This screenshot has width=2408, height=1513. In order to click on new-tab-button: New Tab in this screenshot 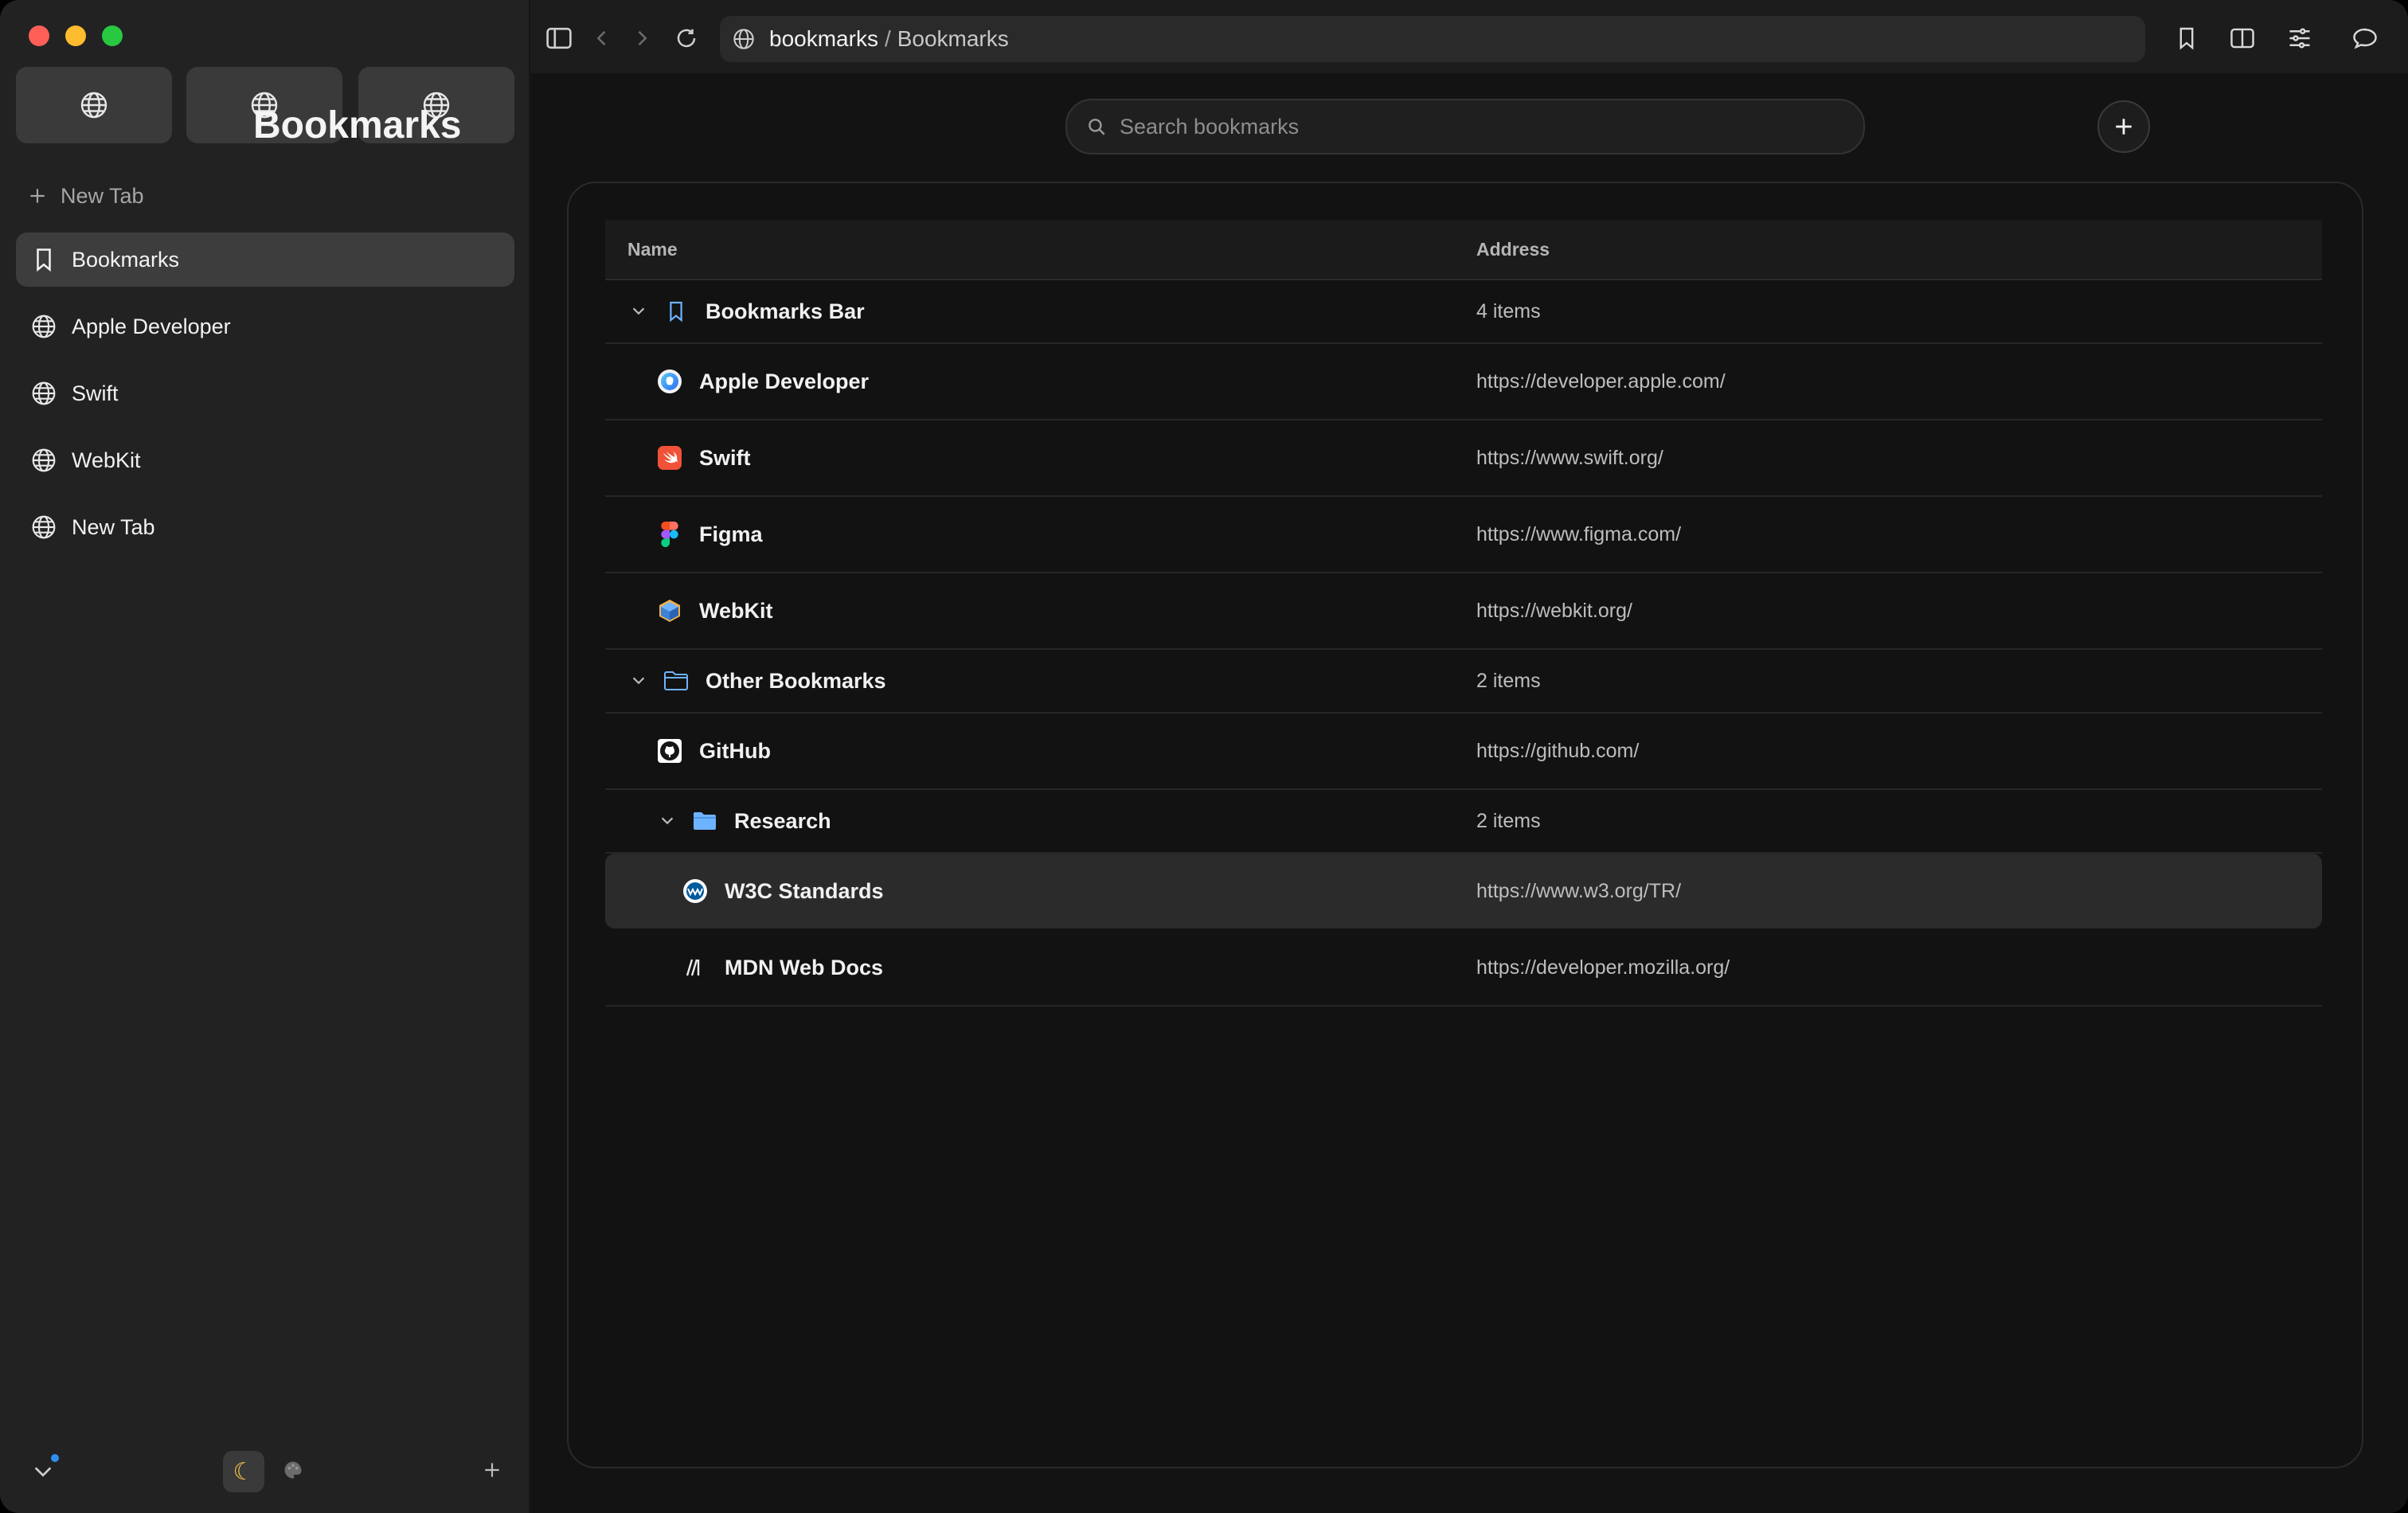, I will do `click(85, 196)`.